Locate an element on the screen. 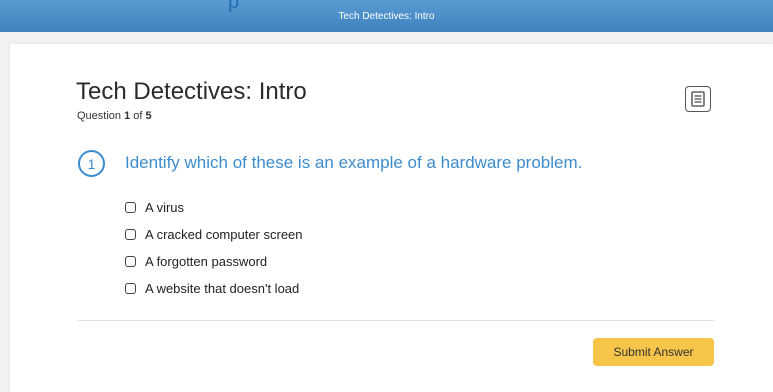 The height and width of the screenshot is (392, 773). answer-choice: A virus is located at coordinates (214, 207).